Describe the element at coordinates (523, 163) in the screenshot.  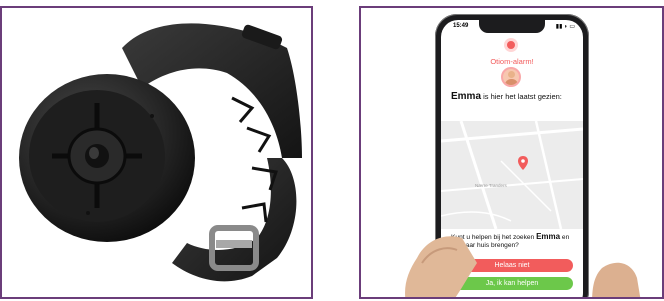
I see `location-pin-icon` at that location.